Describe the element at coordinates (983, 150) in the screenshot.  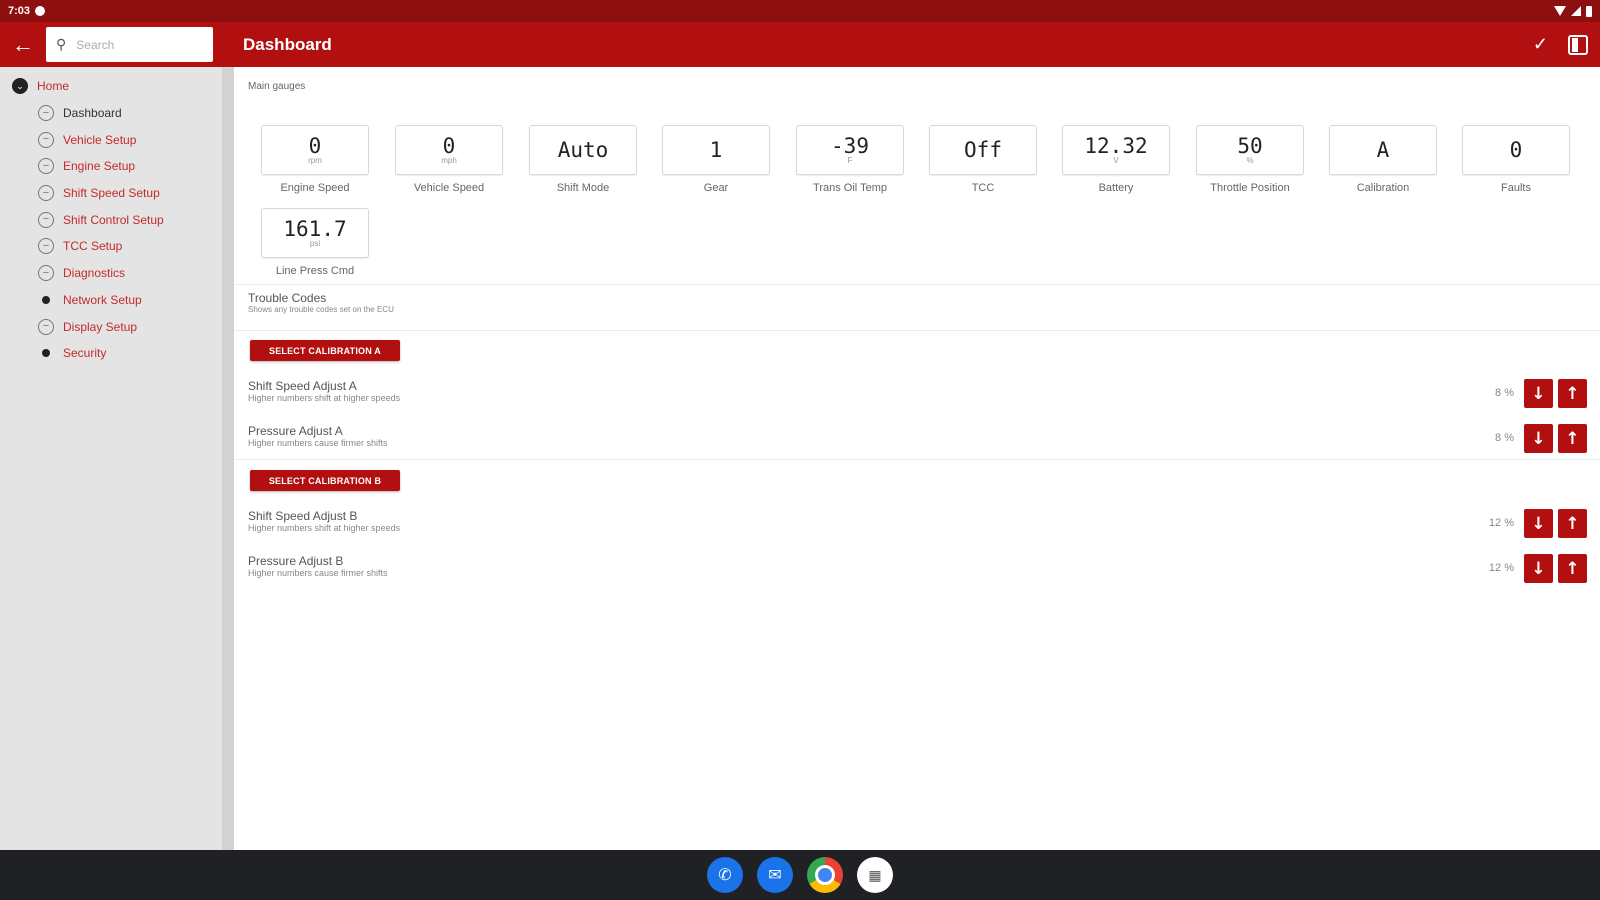
I see `gauge-box: Off` at that location.